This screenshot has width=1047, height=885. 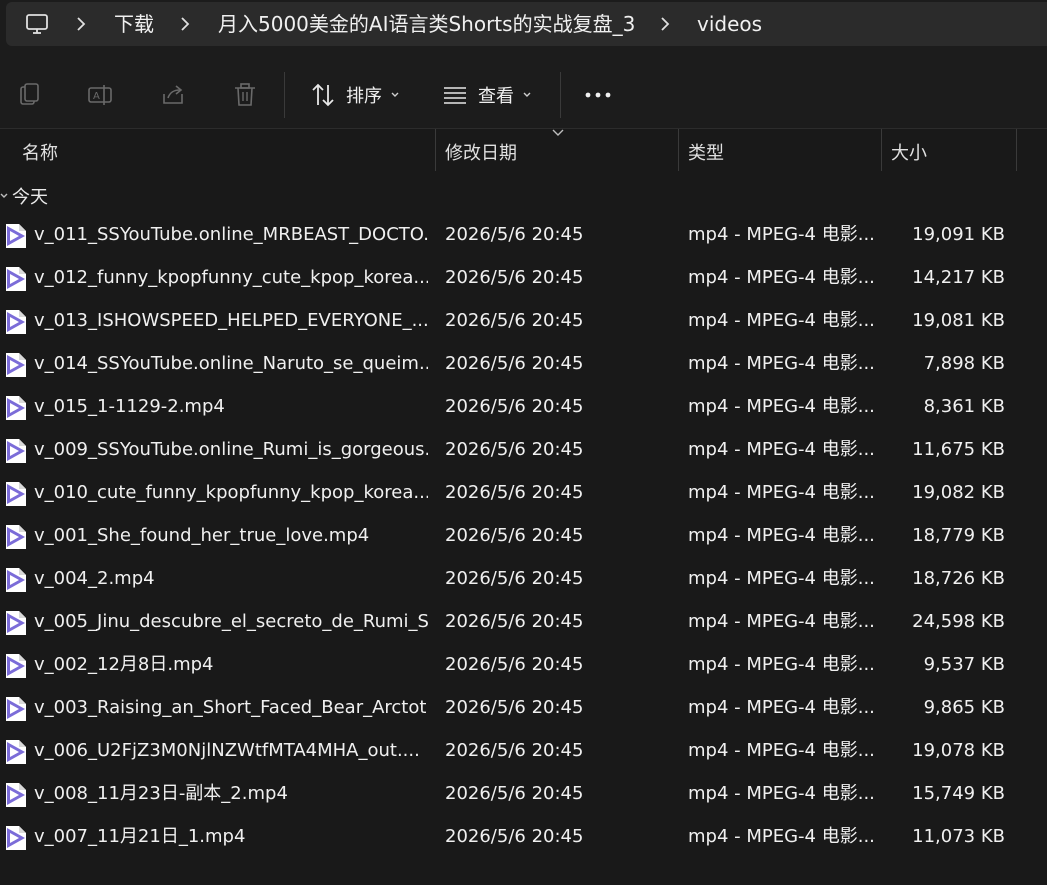 I want to click on sort-button: 排序, so click(x=355, y=95).